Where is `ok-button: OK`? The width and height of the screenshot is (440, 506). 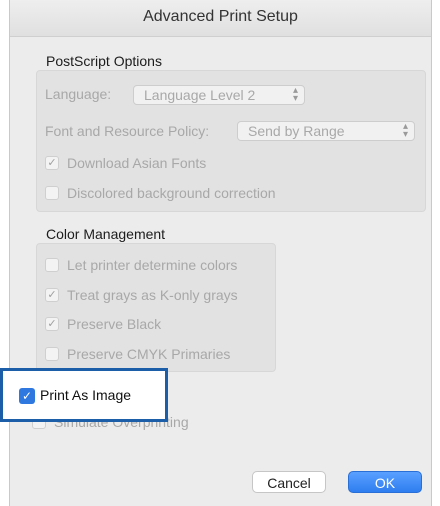 ok-button: OK is located at coordinates (385, 482).